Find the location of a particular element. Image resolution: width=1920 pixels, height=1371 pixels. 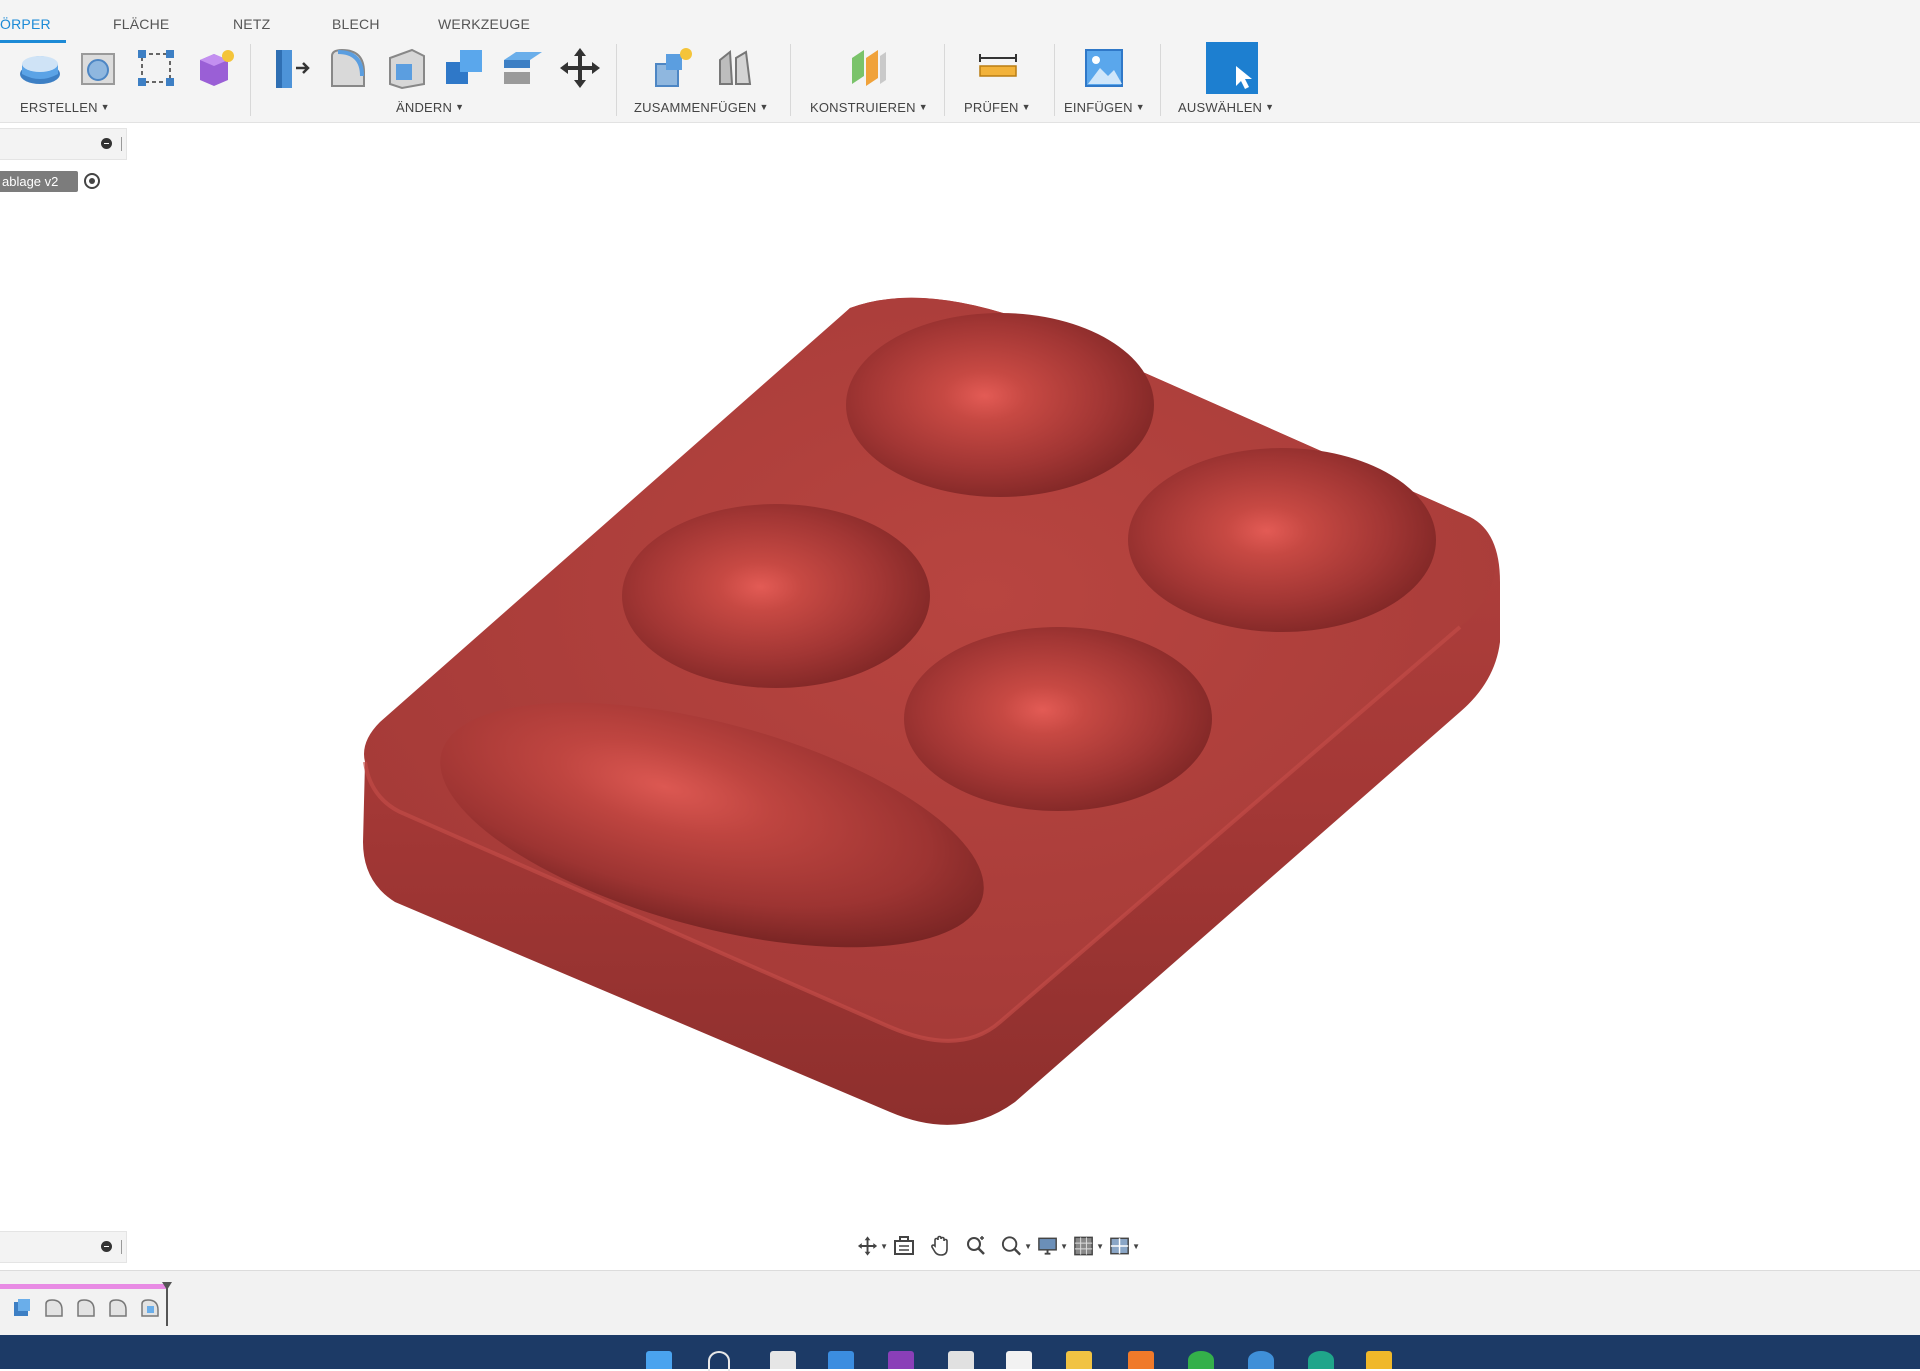

select-icon is located at coordinates (1232, 68).